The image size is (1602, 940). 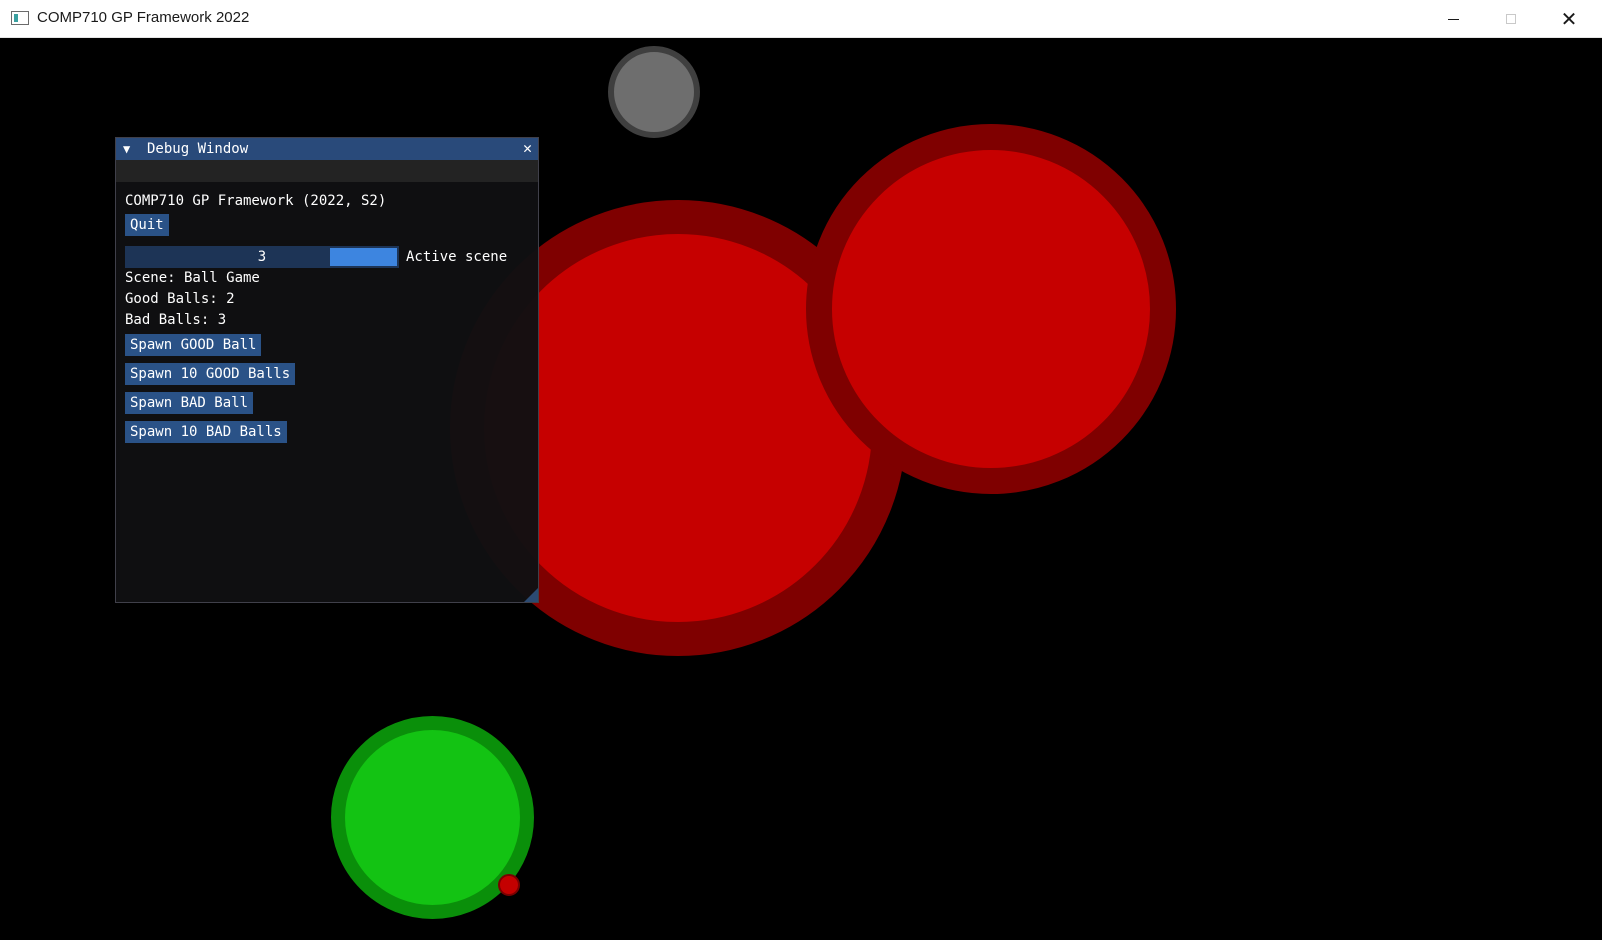 I want to click on resize-grip, so click(x=531, y=595).